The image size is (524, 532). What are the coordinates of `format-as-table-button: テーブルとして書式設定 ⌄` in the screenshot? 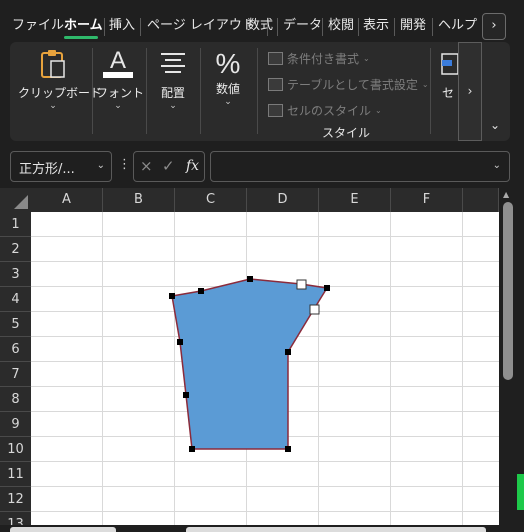 It's located at (348, 84).